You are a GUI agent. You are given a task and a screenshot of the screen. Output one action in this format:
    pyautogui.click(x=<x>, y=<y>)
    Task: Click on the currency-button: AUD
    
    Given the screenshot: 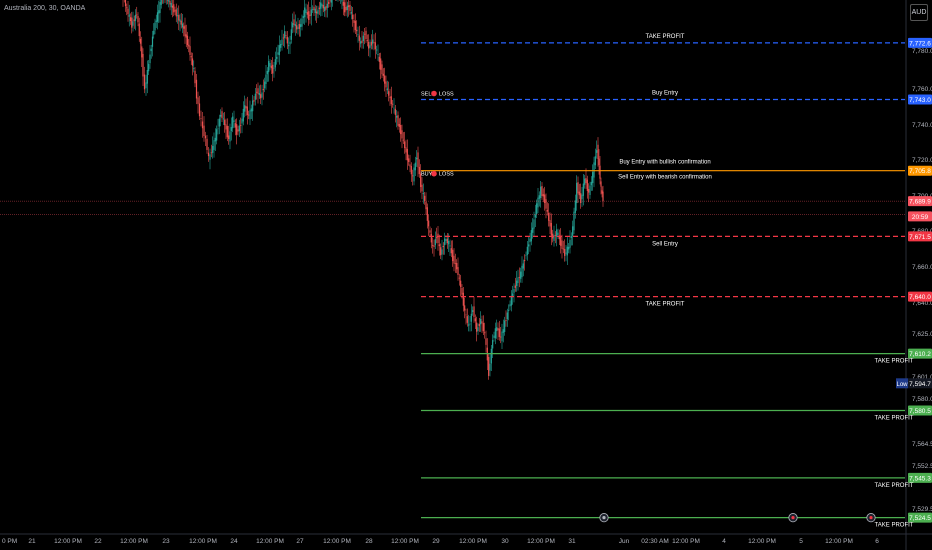 What is the action you would take?
    pyautogui.click(x=919, y=12)
    